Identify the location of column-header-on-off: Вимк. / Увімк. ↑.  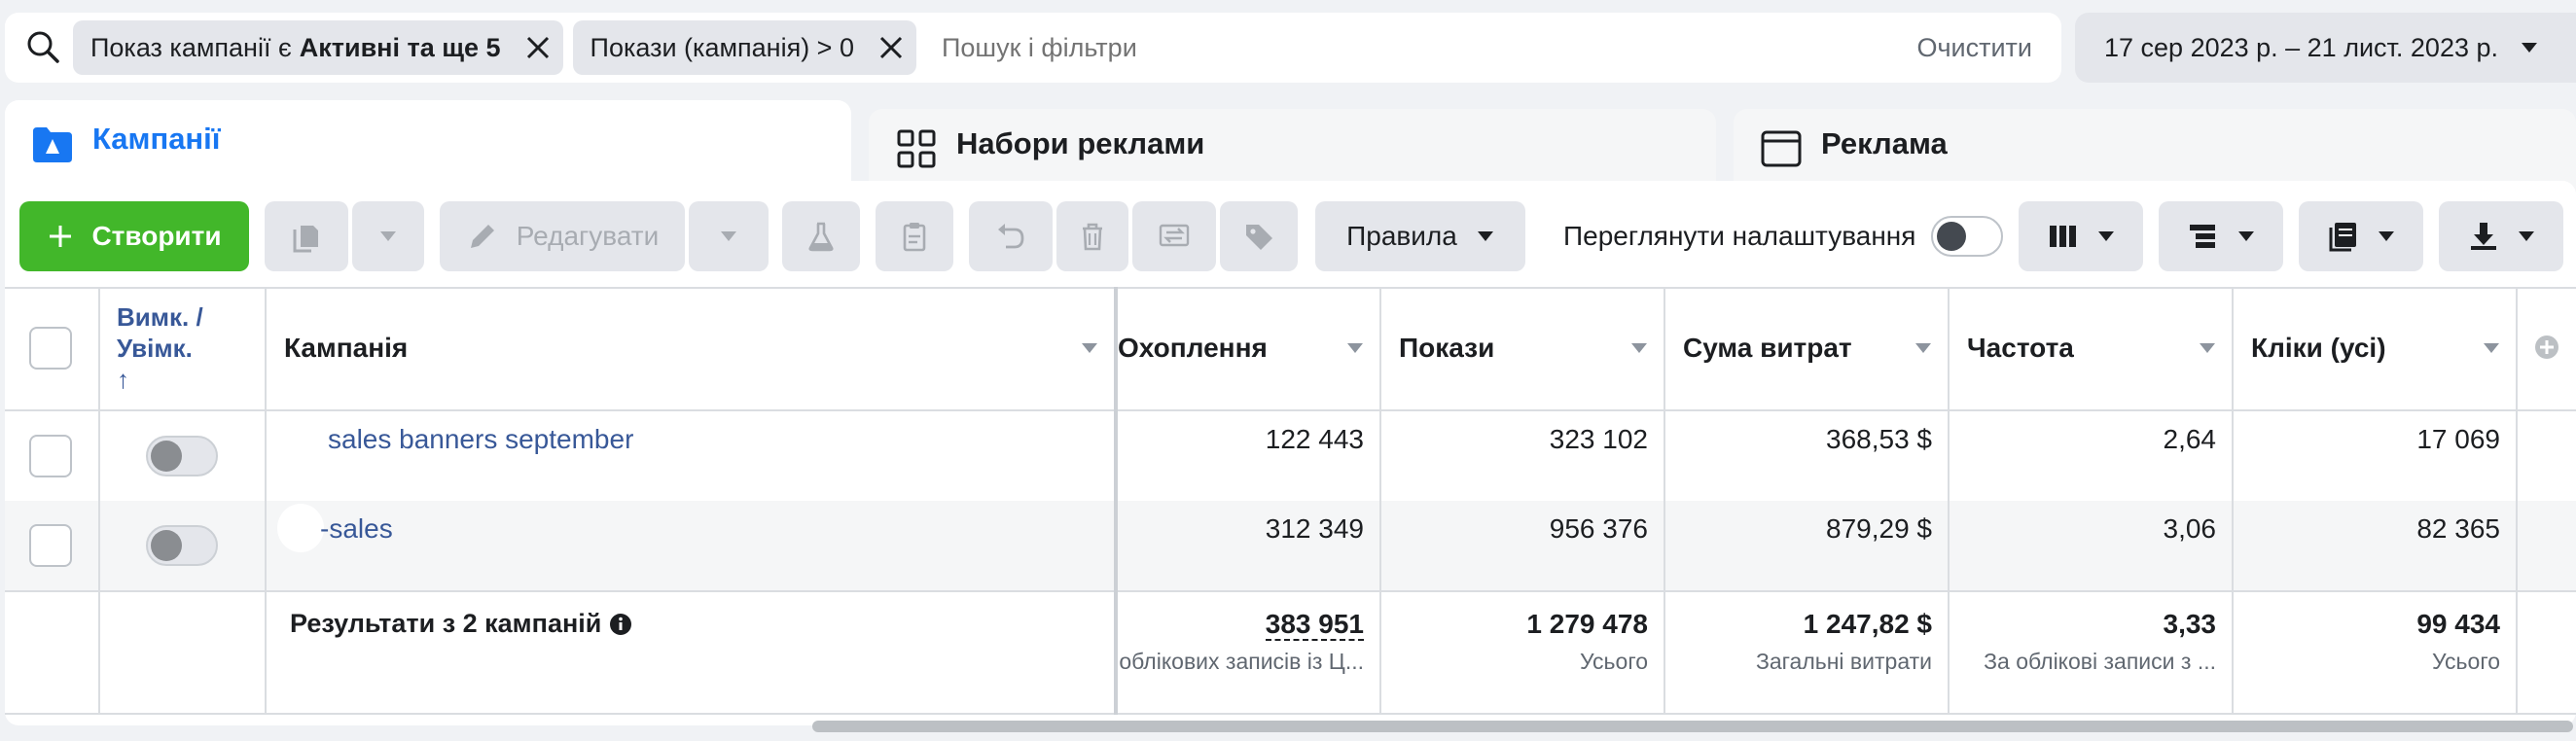
(190, 348).